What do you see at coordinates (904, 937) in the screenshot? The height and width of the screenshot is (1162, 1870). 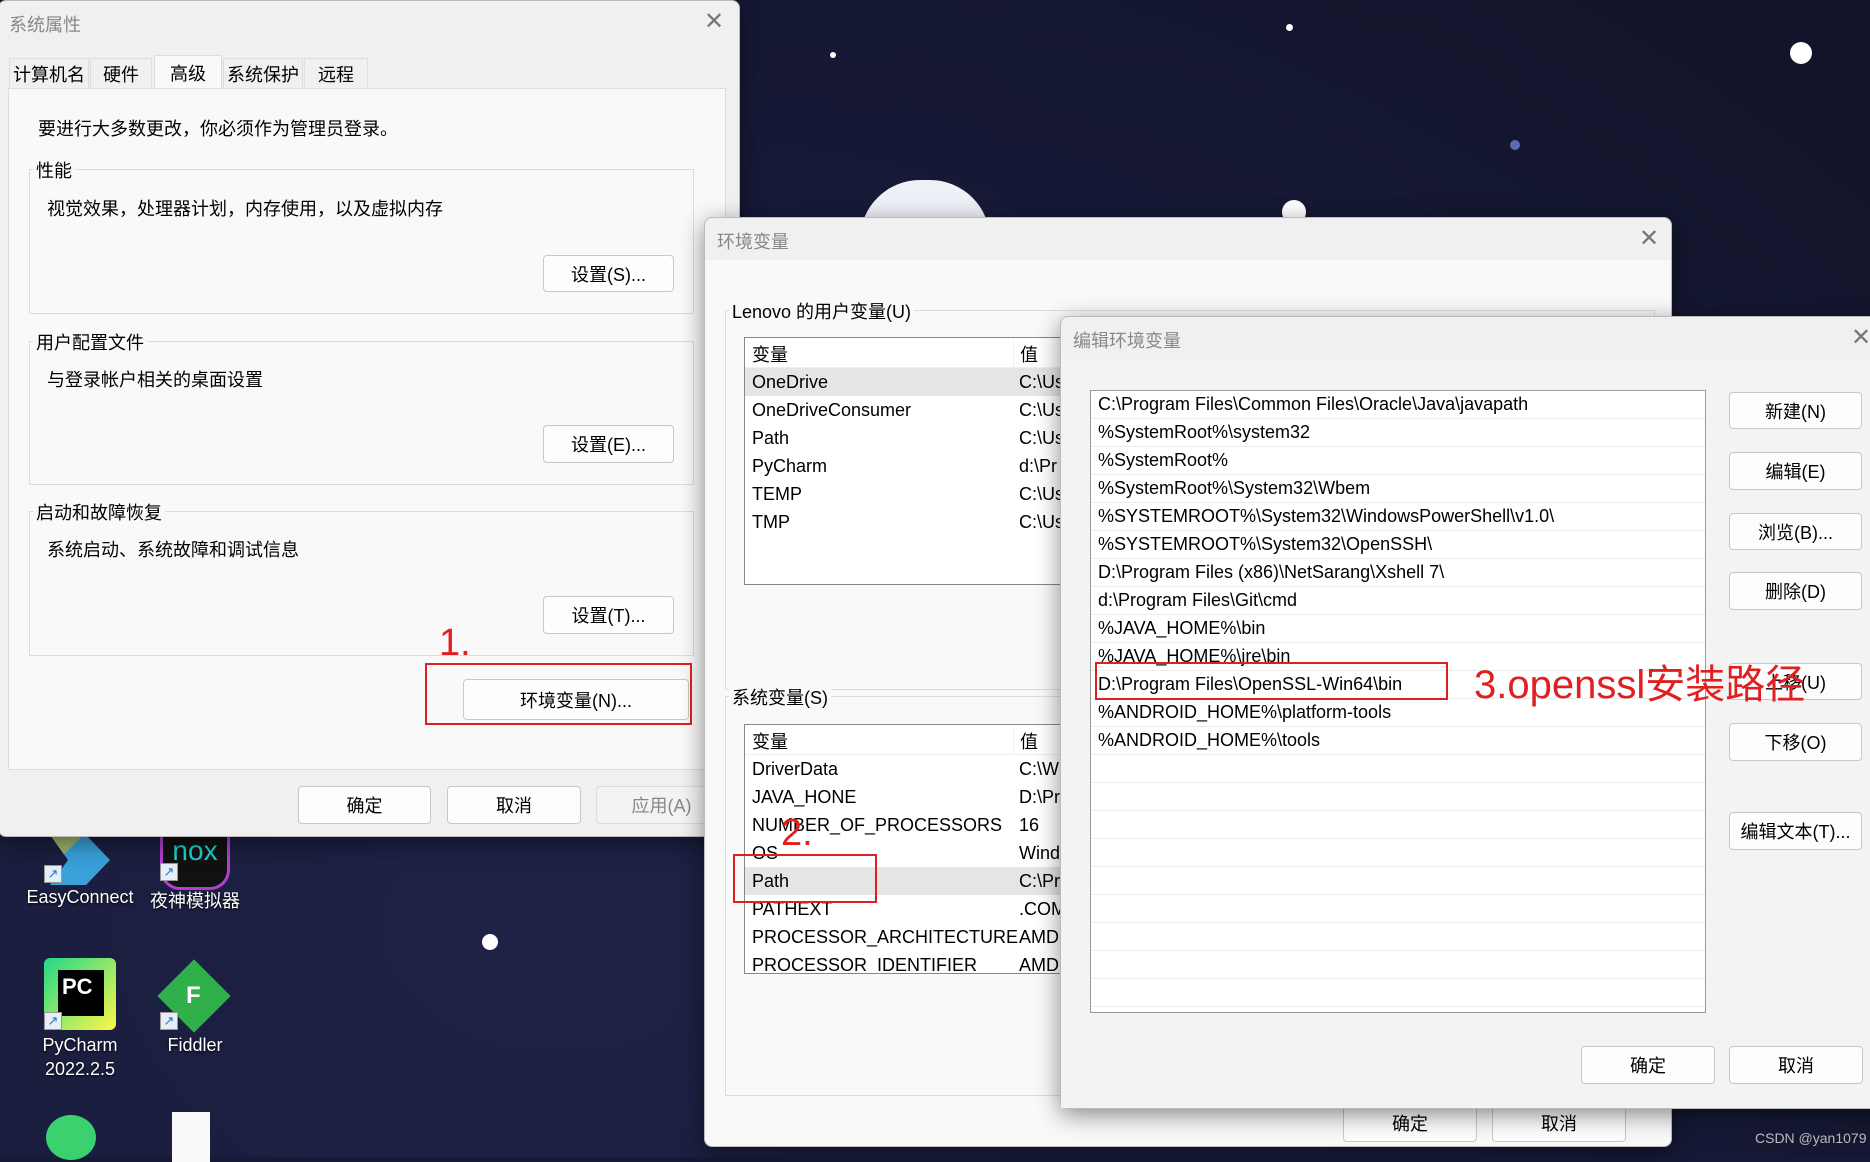 I see `table-row: PROCESSOR_ARCHITECTURE AMD` at bounding box center [904, 937].